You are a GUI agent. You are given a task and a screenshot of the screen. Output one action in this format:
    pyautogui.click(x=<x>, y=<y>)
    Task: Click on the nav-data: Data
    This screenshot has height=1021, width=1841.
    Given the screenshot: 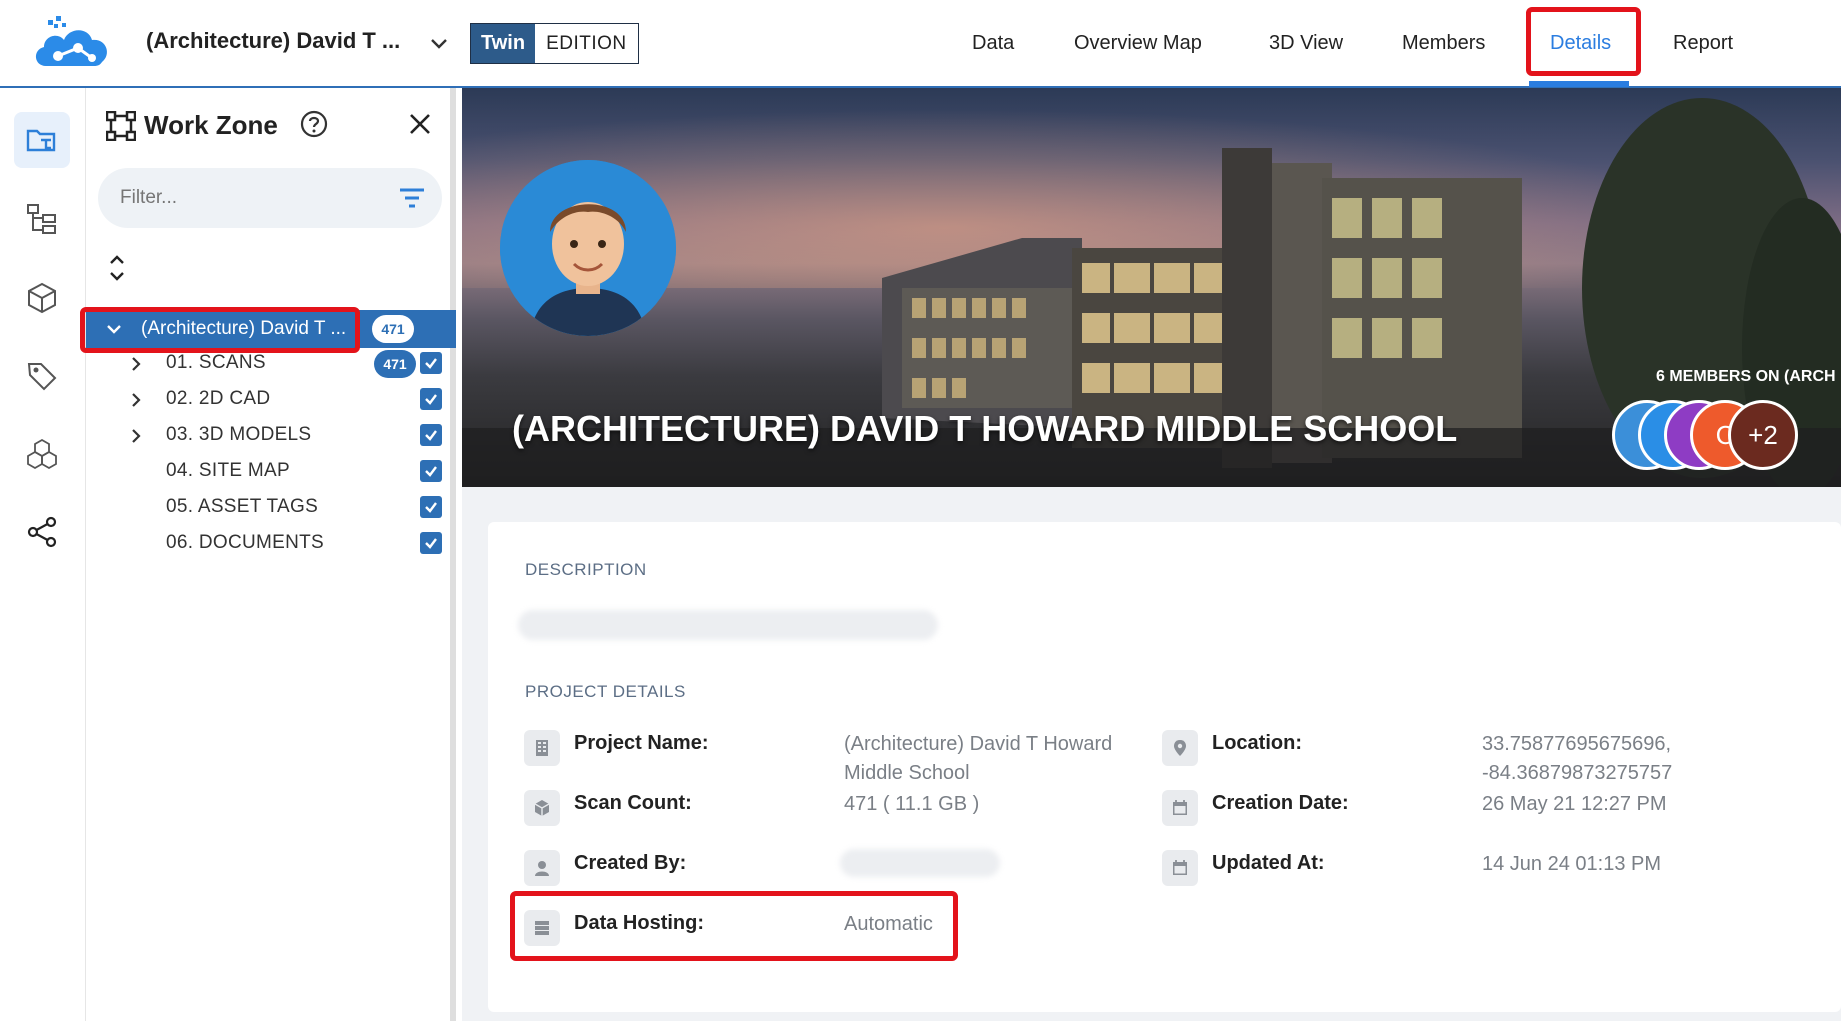 What is the action you would take?
    pyautogui.click(x=993, y=43)
    